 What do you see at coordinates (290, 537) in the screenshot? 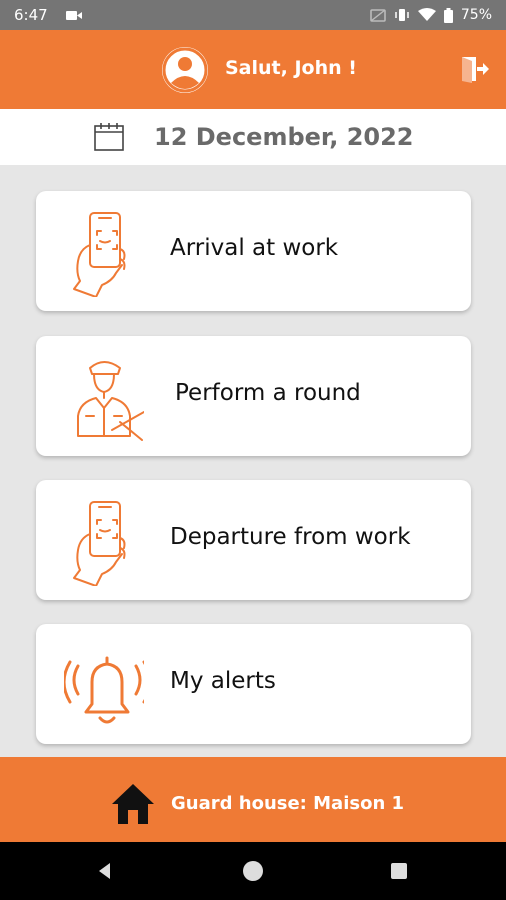
I see `departure-from-work-label: Departure from work` at bounding box center [290, 537].